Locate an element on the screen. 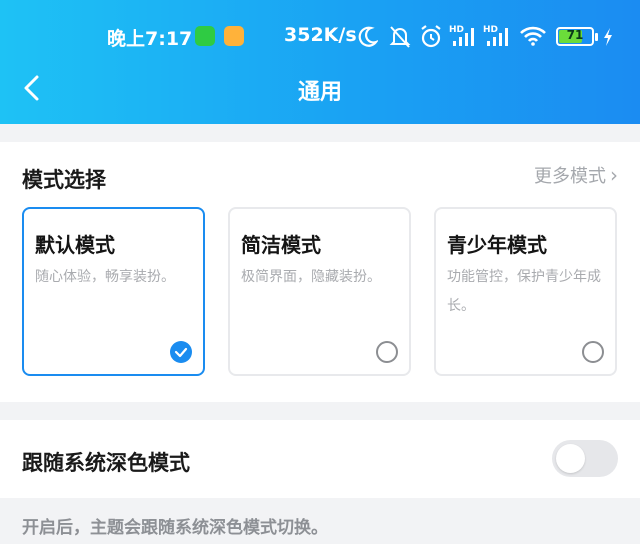 This screenshot has width=640, height=544. dark-mode-toggle is located at coordinates (585, 458).